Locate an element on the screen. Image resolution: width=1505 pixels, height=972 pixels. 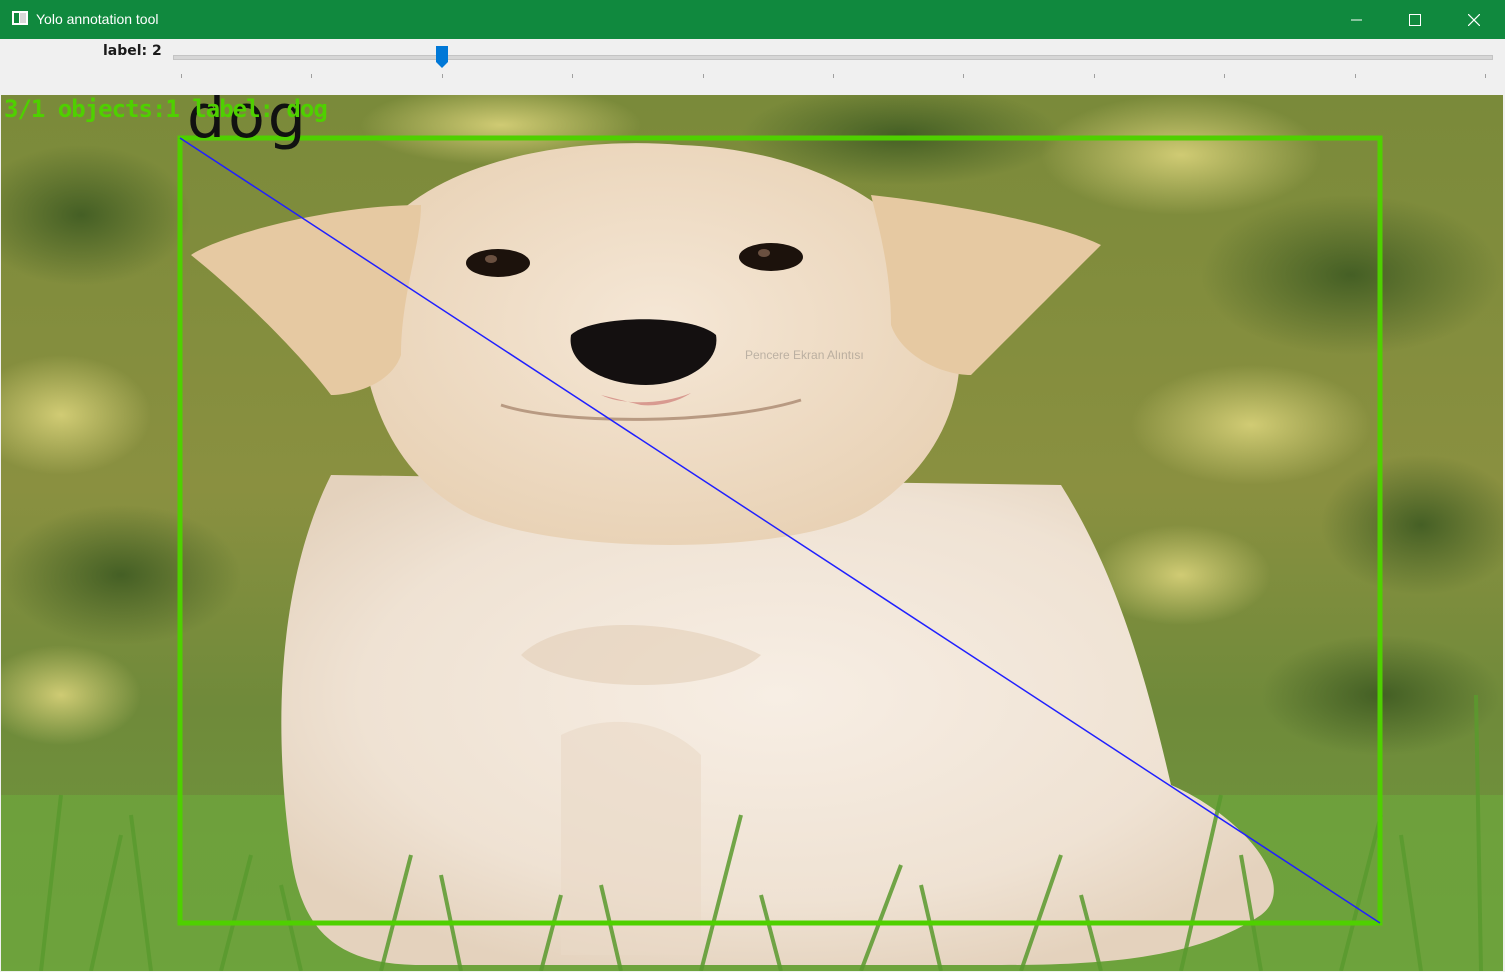
slider-track is located at coordinates (833, 57).